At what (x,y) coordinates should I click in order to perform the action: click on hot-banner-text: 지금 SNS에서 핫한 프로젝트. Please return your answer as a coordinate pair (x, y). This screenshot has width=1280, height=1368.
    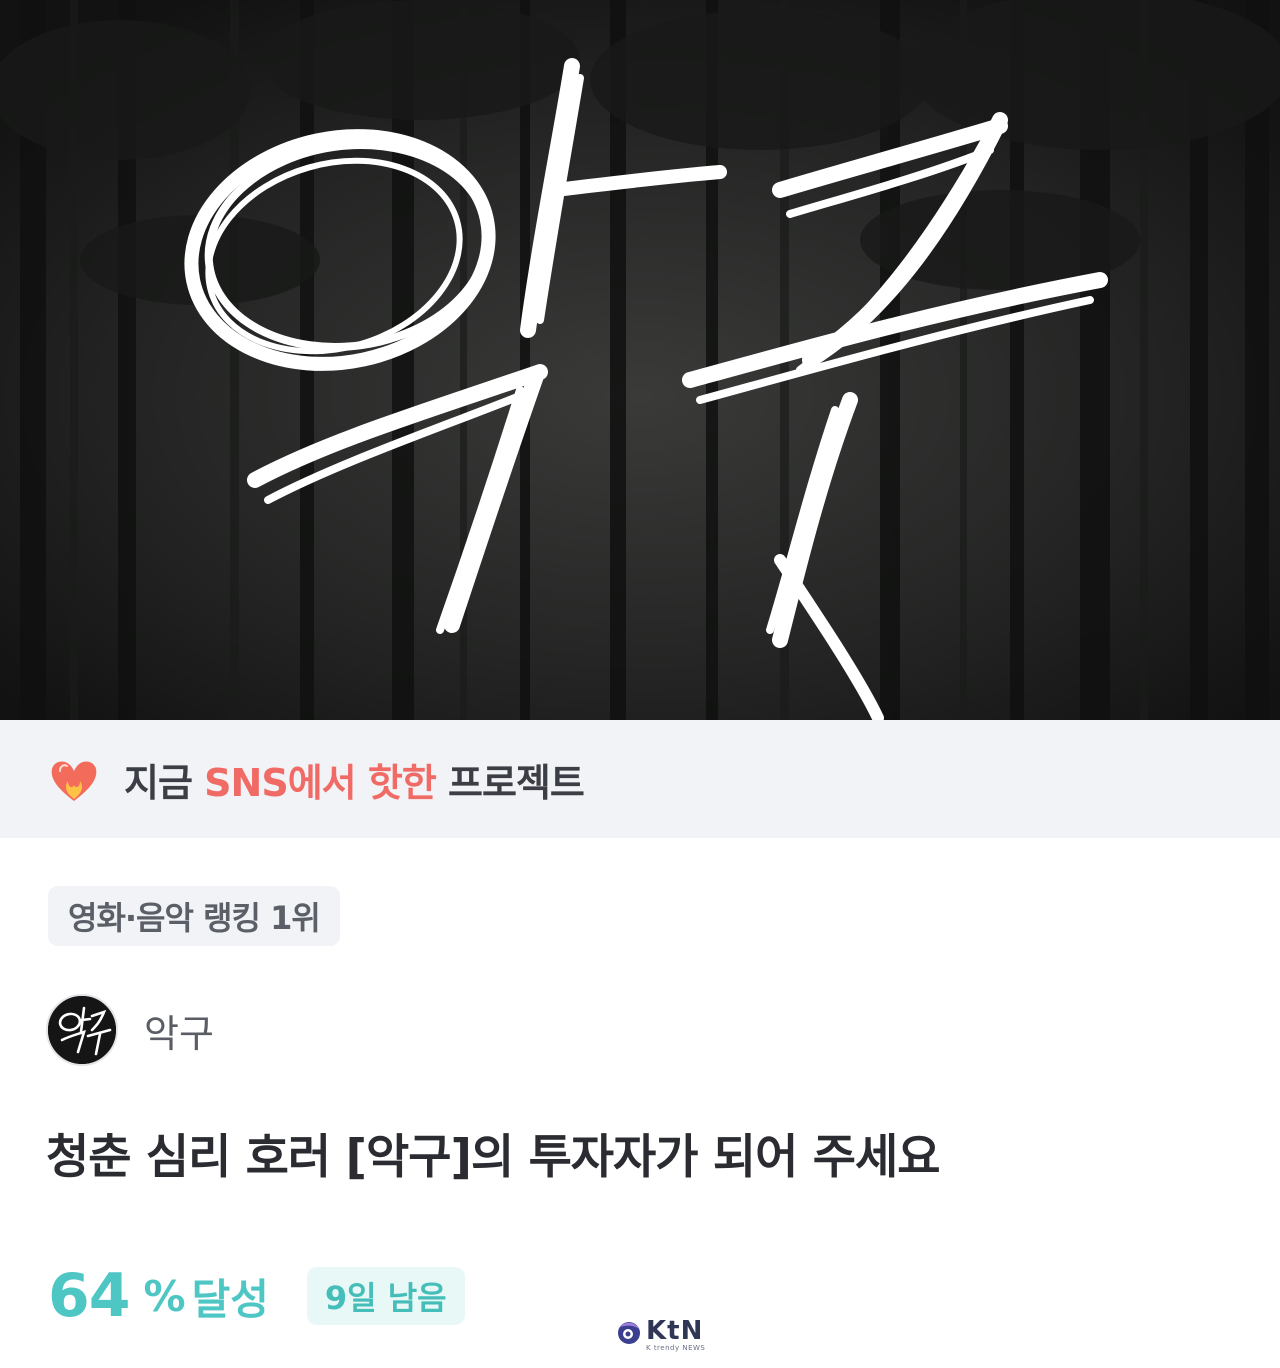
    Looking at the image, I should click on (354, 782).